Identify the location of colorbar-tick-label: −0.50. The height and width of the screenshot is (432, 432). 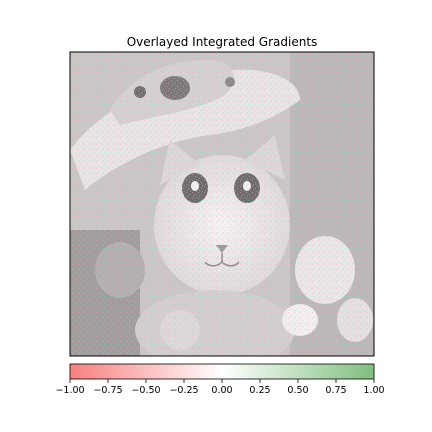
(145, 390).